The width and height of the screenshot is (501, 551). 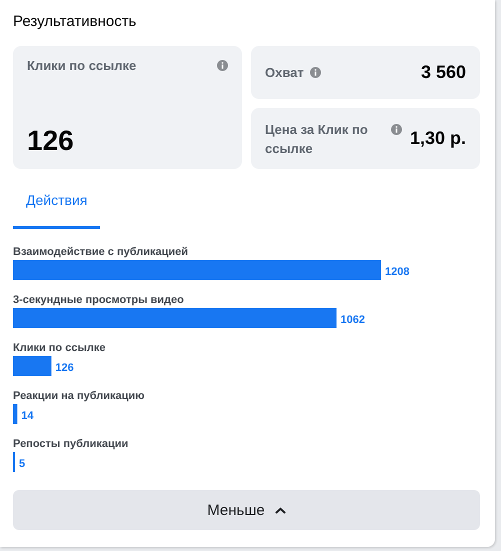 What do you see at coordinates (284, 73) in the screenshot?
I see `metric-label: Охват` at bounding box center [284, 73].